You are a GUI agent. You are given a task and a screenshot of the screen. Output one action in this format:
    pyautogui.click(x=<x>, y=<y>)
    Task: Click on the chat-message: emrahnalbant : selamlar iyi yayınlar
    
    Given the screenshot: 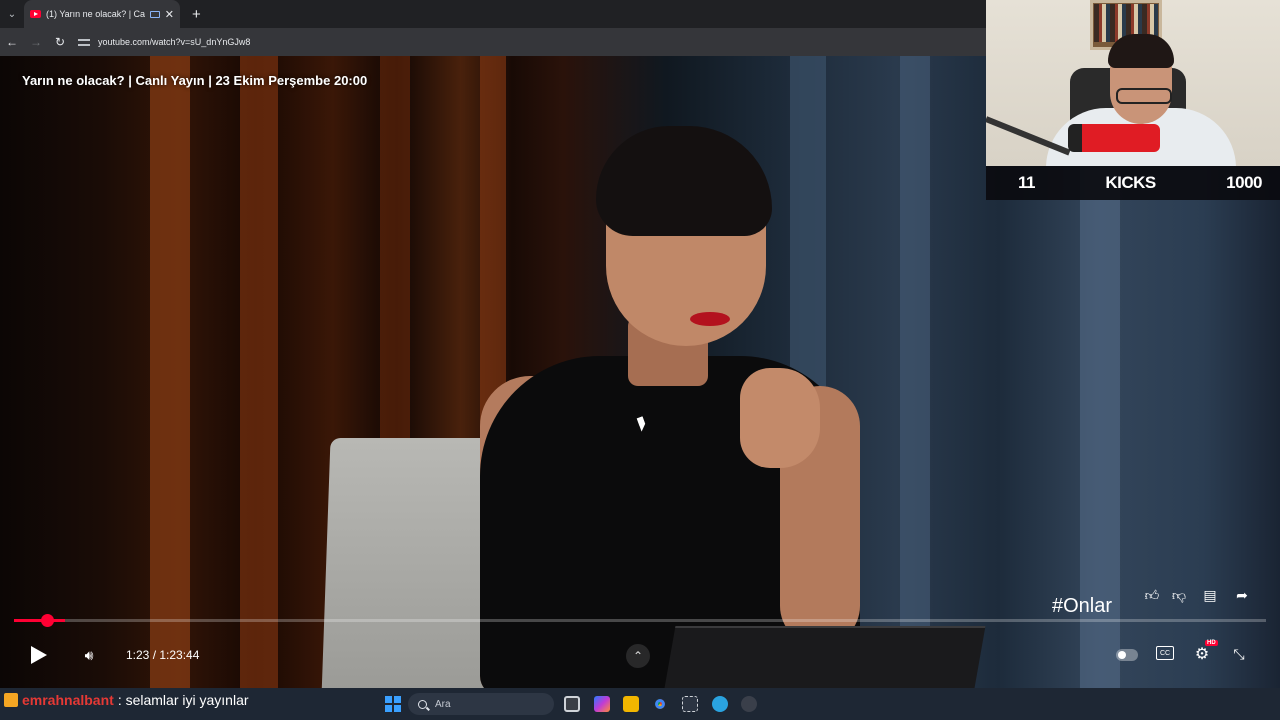 What is the action you would take?
    pyautogui.click(x=126, y=700)
    